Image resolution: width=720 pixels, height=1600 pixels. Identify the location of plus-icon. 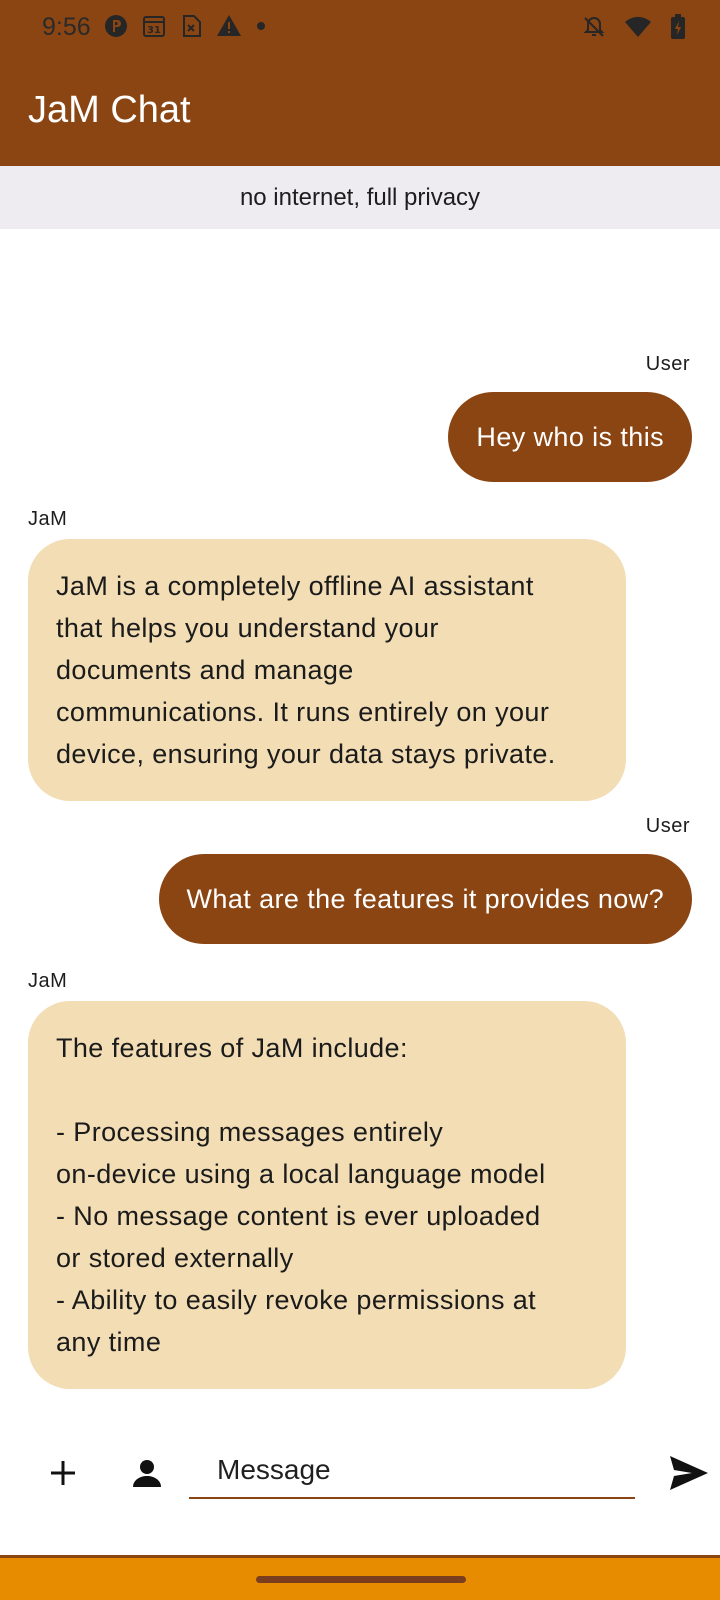
(63, 1475).